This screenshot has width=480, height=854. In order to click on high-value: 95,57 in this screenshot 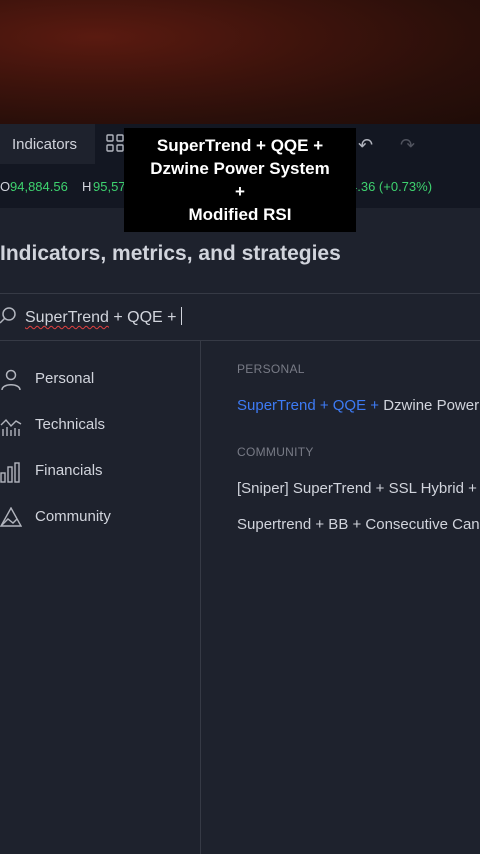, I will do `click(109, 186)`.